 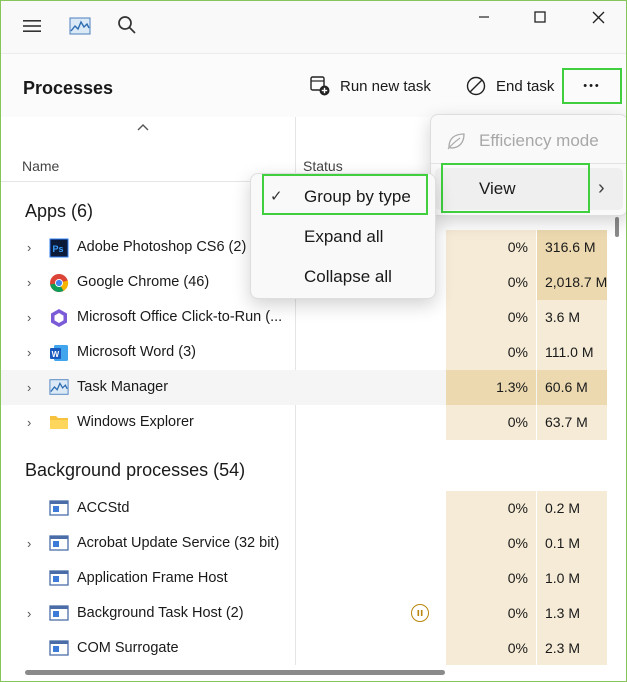 What do you see at coordinates (539, 140) in the screenshot?
I see `efficiency-mode-label: Efficiency mode` at bounding box center [539, 140].